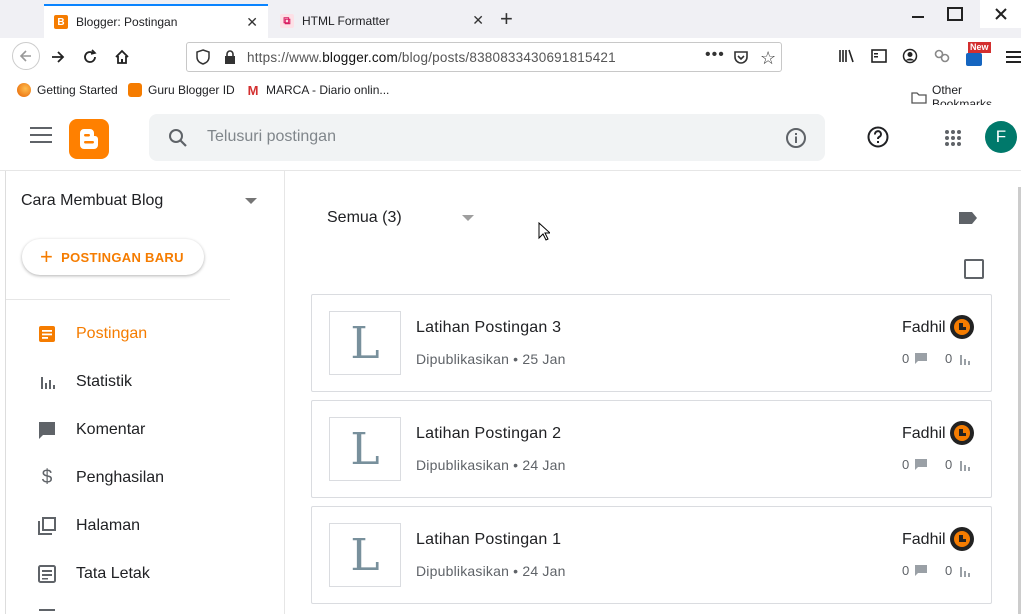  Describe the element at coordinates (47, 477) in the screenshot. I see `dollar-icon: $` at that location.